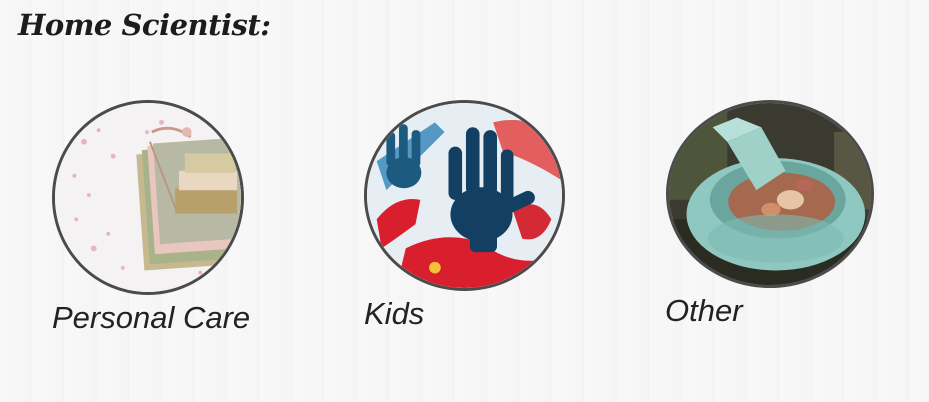 The width and height of the screenshot is (929, 402). I want to click on handprints-illustration, so click(464, 195).